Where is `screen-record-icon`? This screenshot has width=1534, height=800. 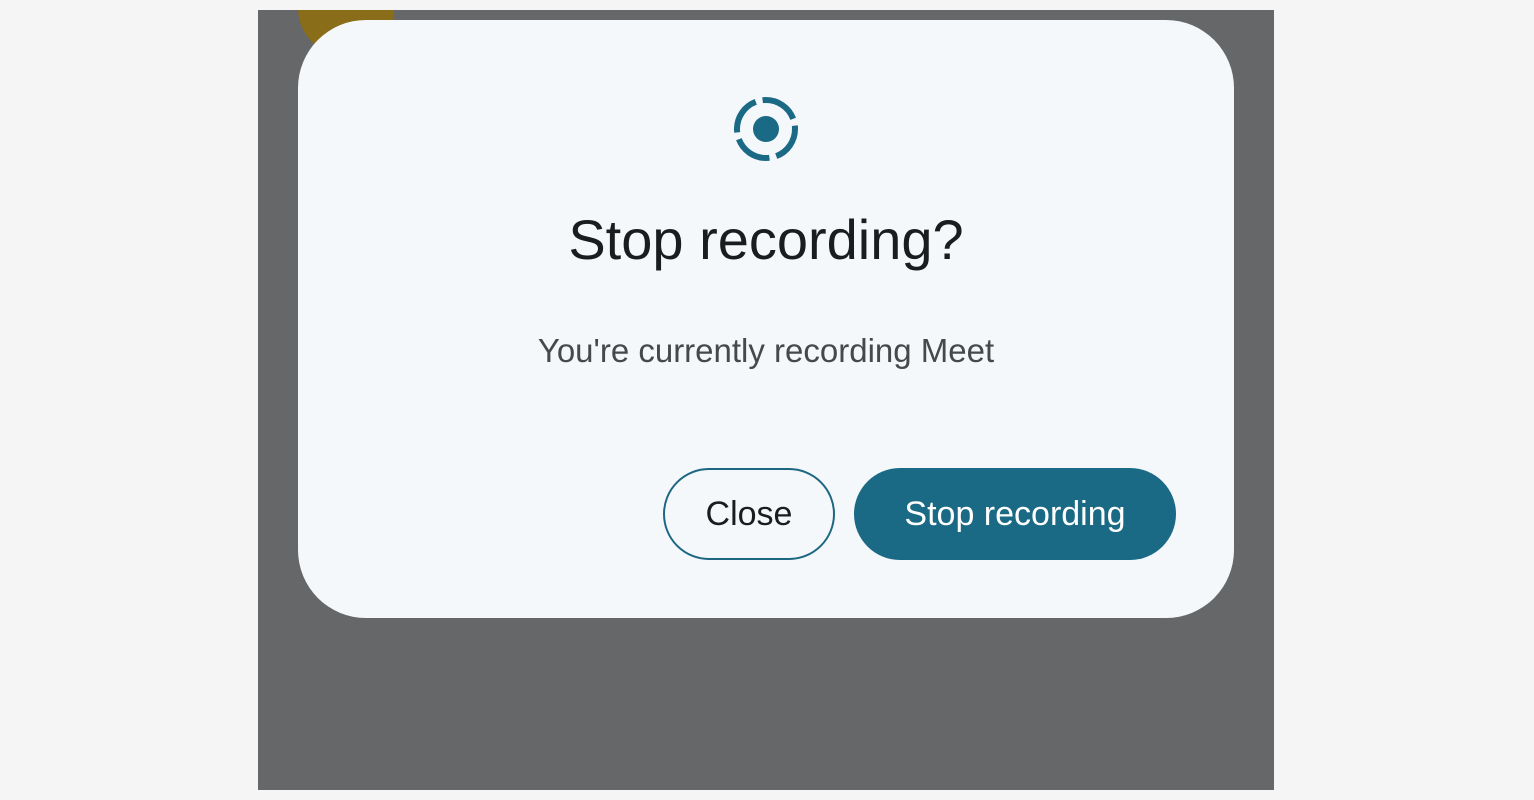
screen-record-icon is located at coordinates (766, 129).